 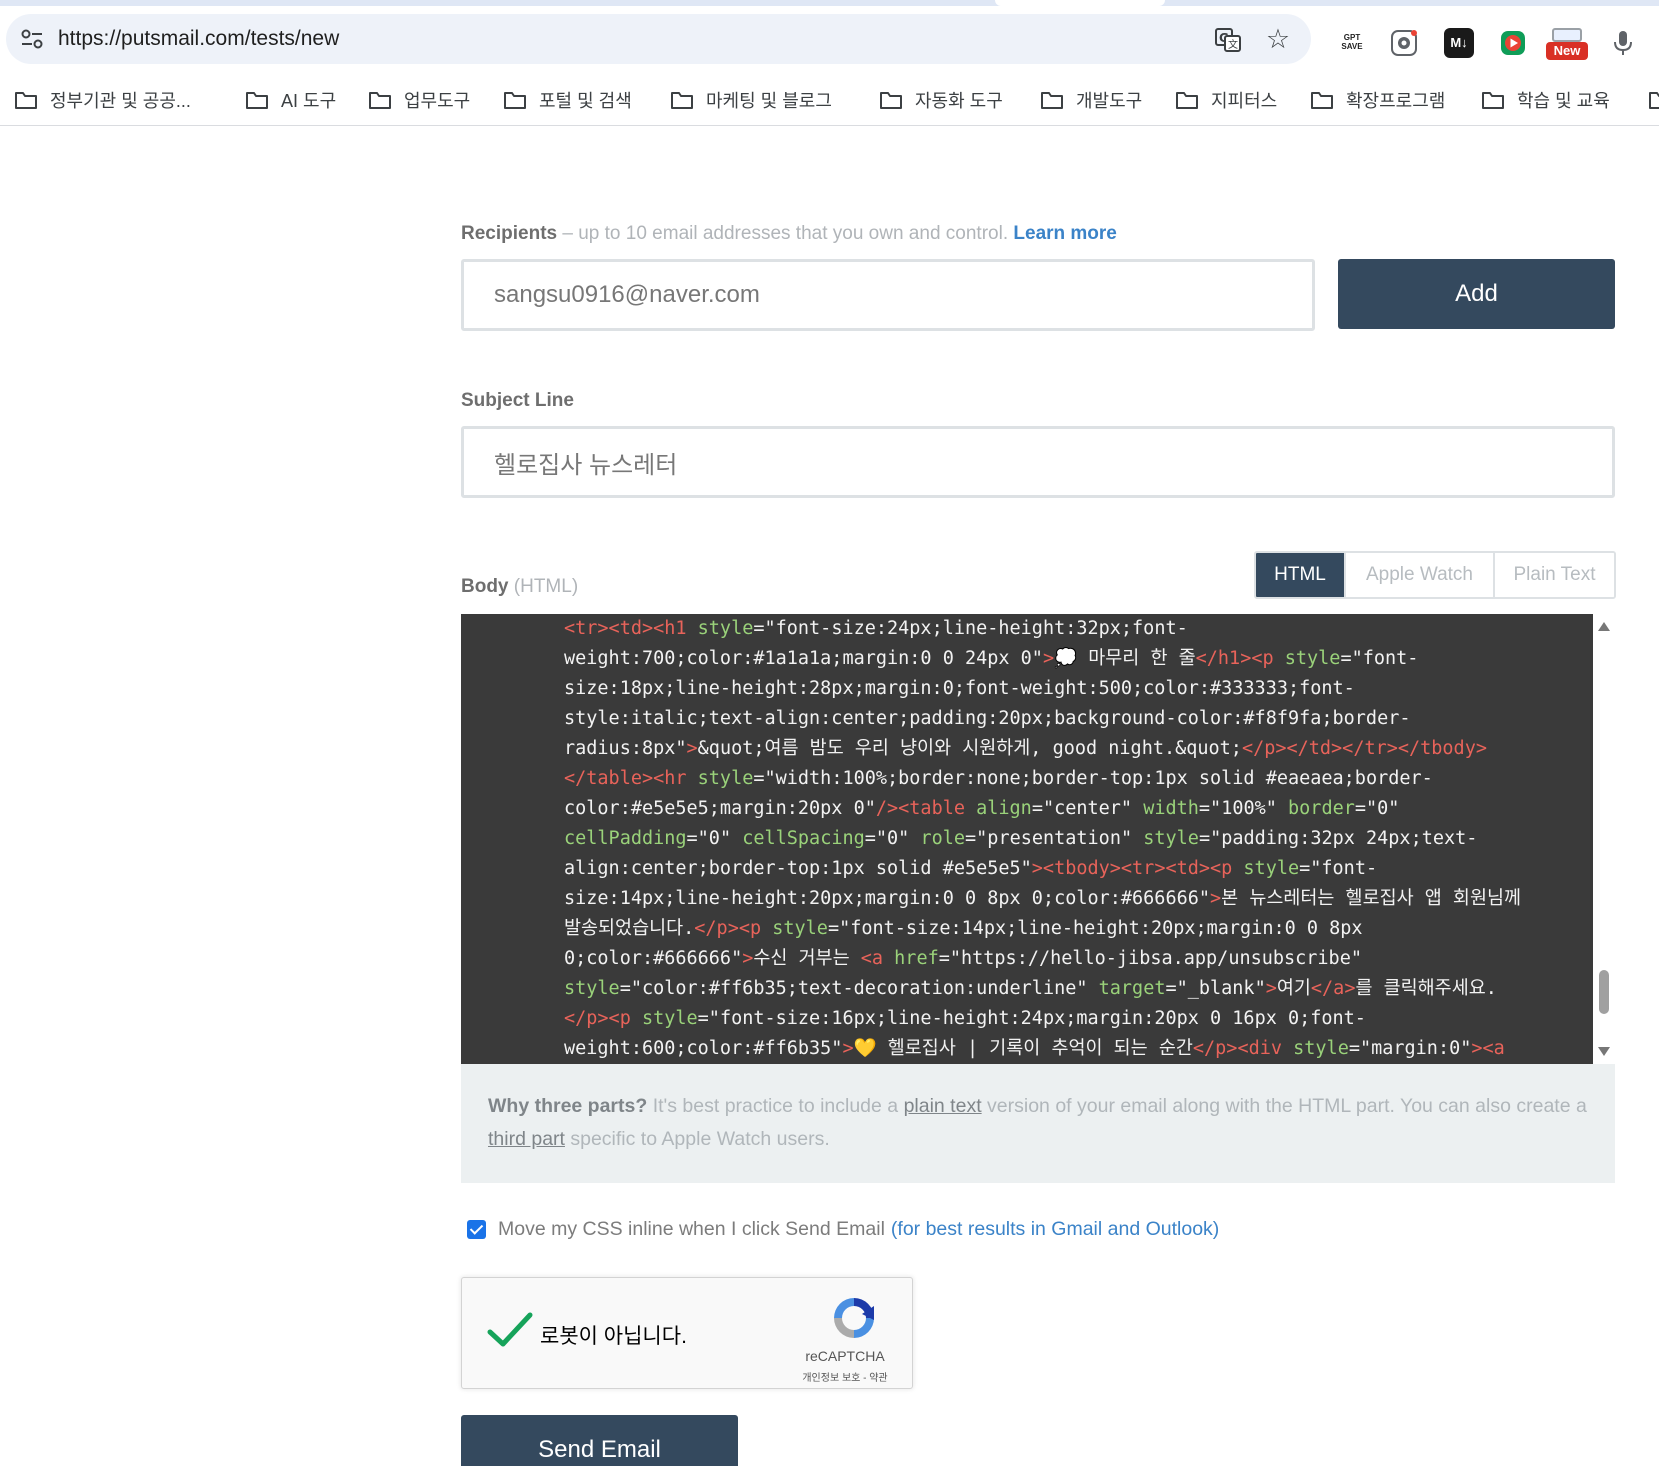 I want to click on bookmark-folder: 포털 및 검색, so click(x=567, y=100).